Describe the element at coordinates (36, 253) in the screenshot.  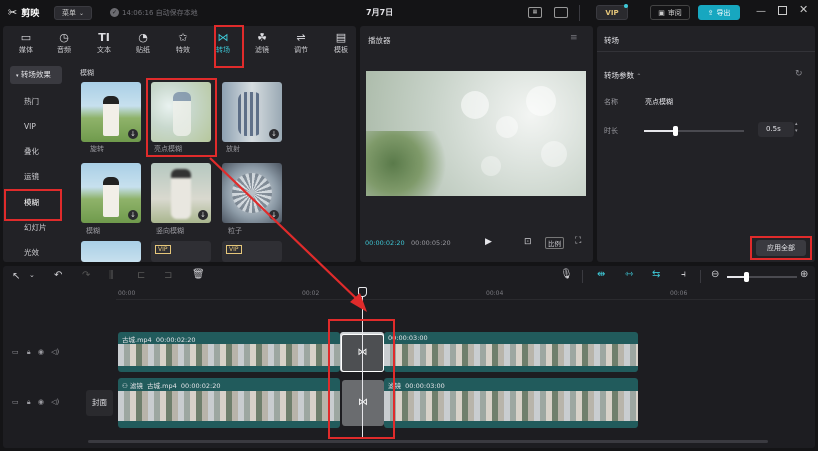
I see `sidebar-item-light: 光效` at that location.